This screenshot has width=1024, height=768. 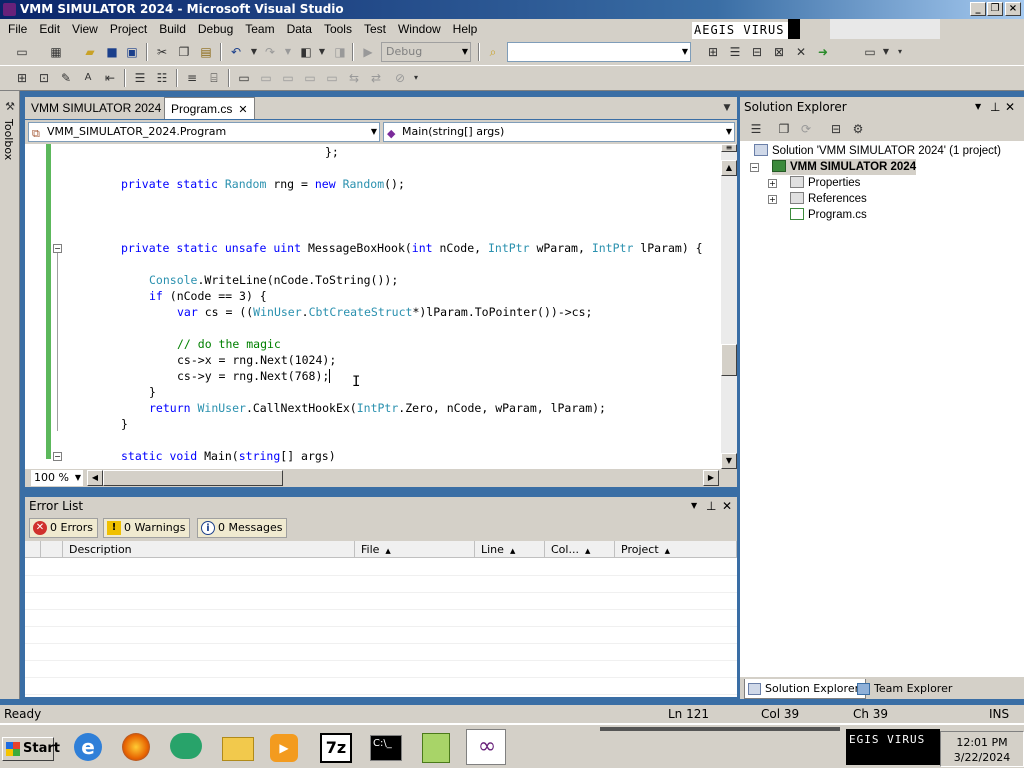 I want to click on show-all-files-icon: ❐, so click(x=784, y=129).